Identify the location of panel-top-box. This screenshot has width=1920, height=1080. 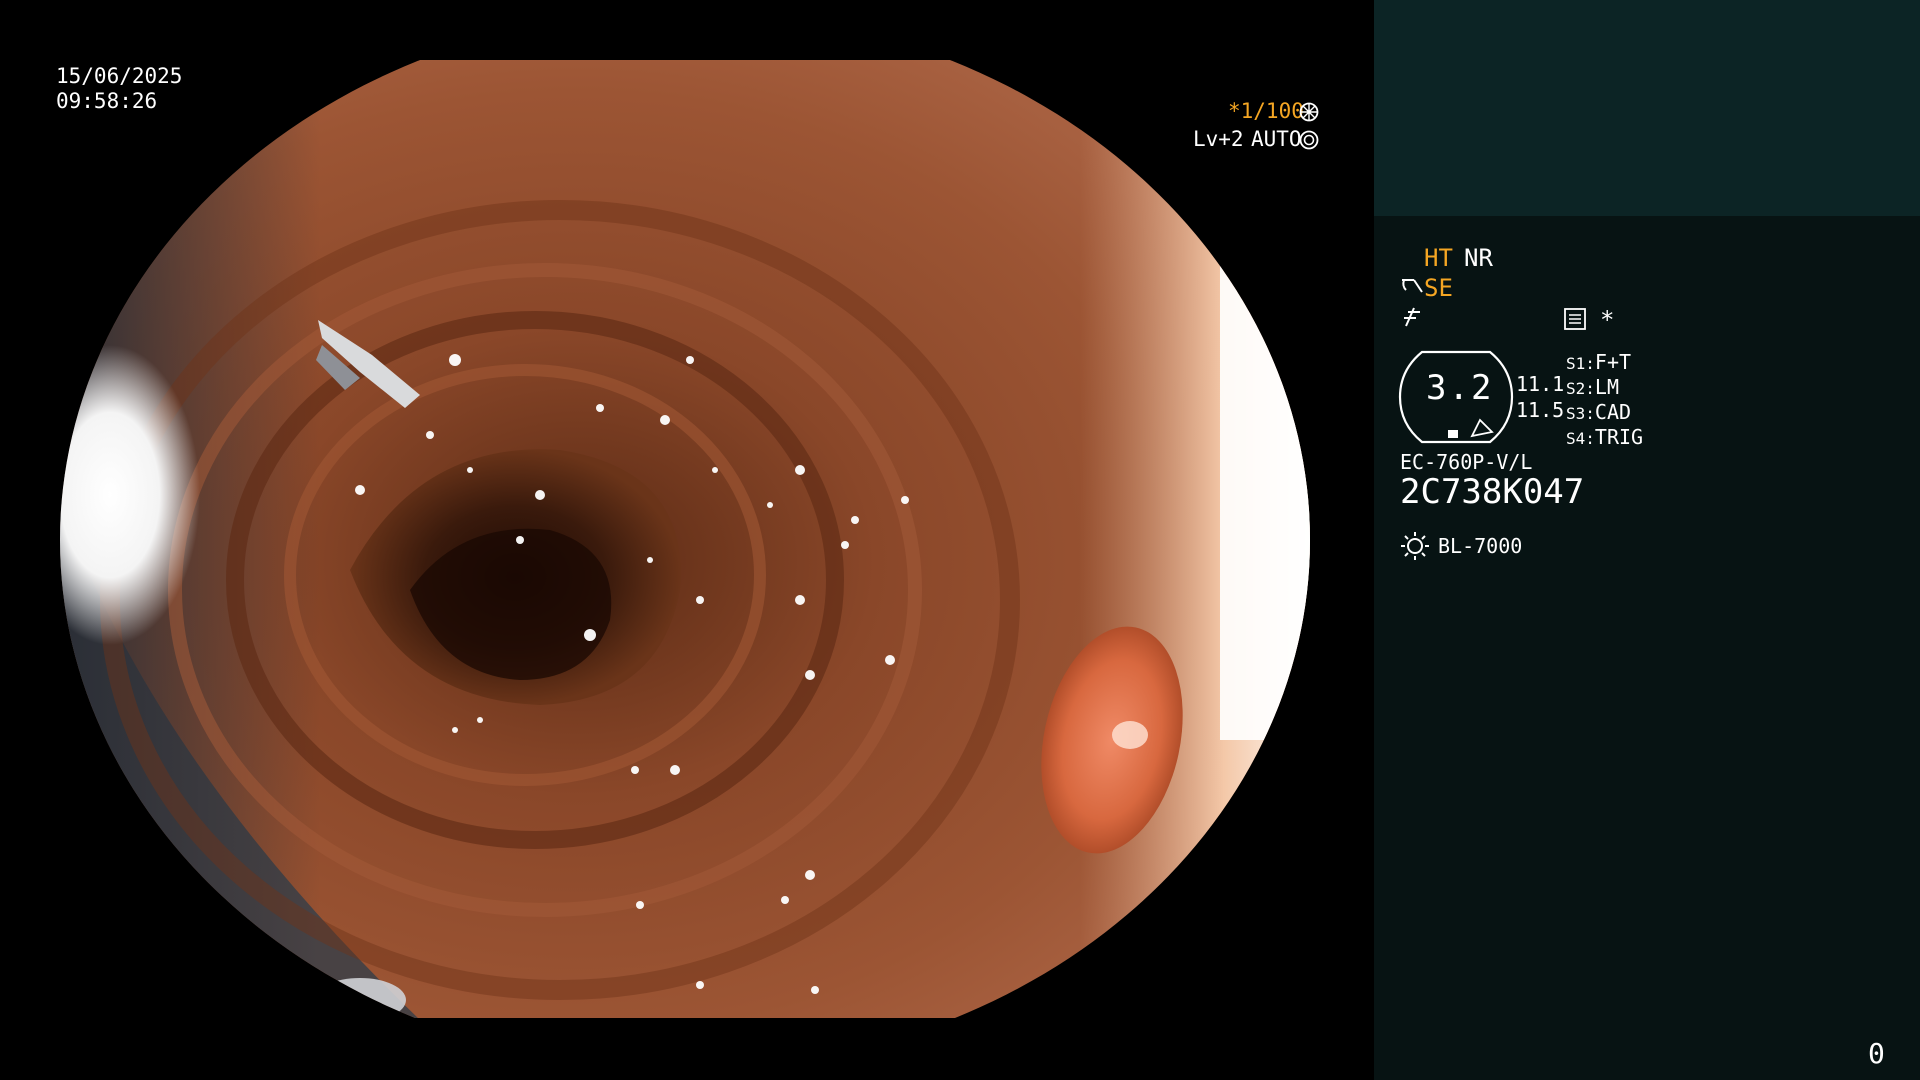
(1647, 108).